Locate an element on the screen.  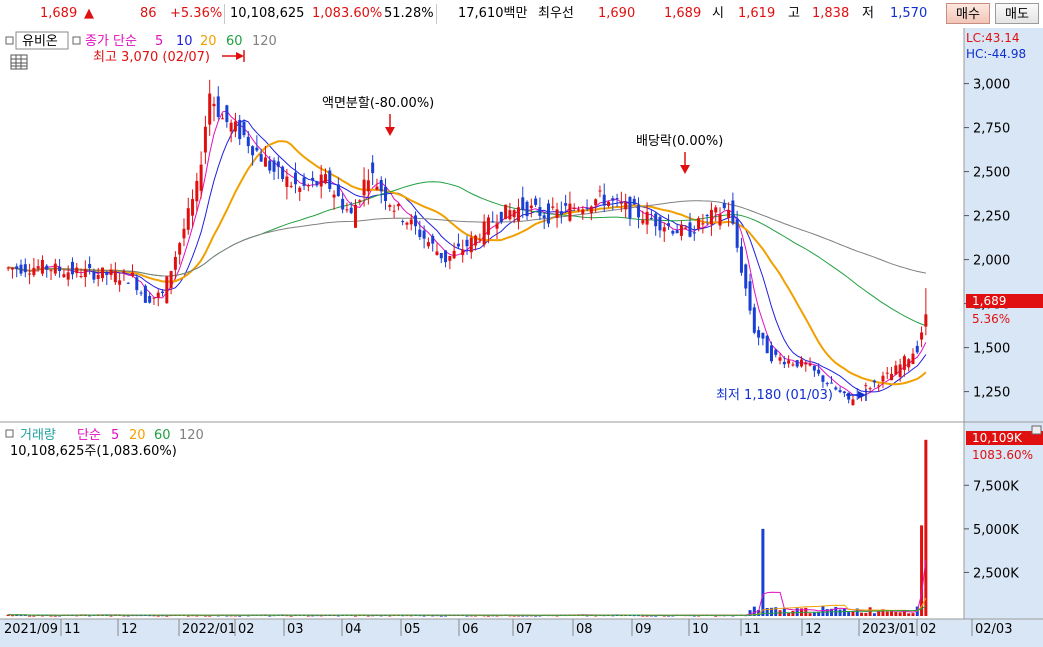
low-label: 저 is located at coordinates (868, 13).